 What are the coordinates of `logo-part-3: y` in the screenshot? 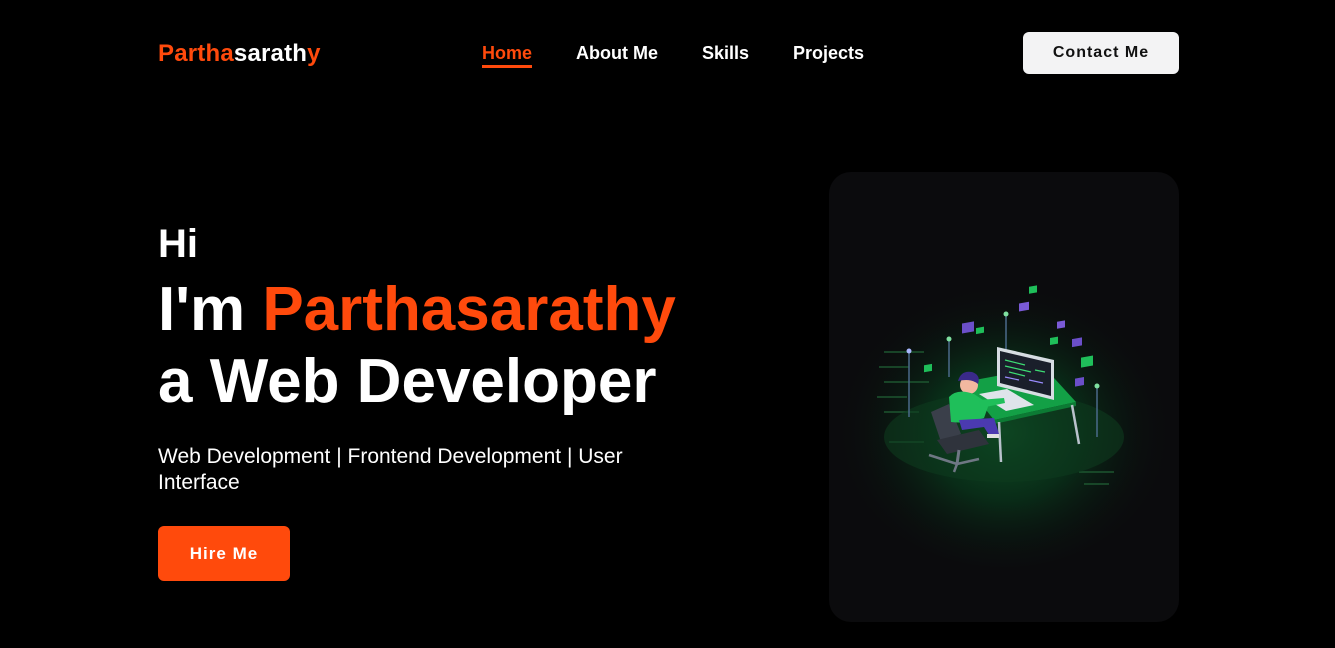 It's located at (314, 53).